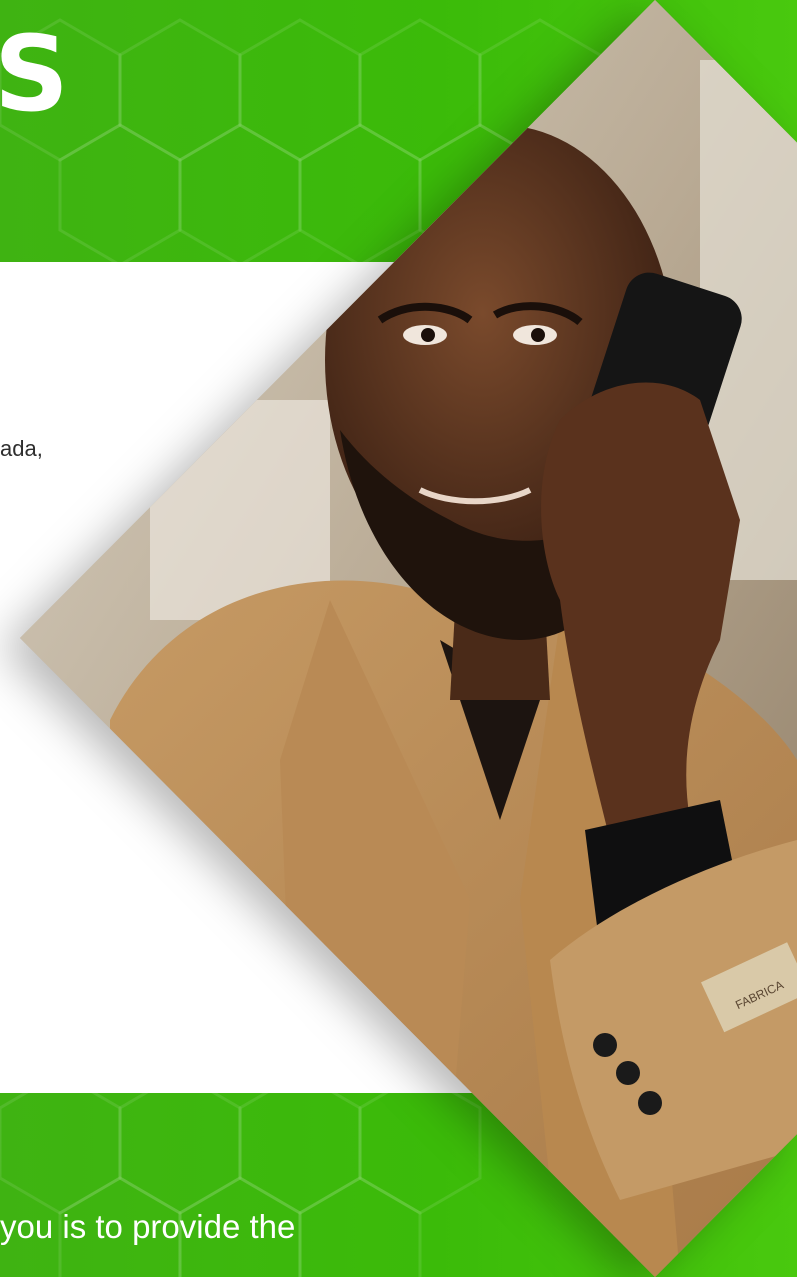  What do you see at coordinates (759, 995) in the screenshot?
I see `cuff-label: FABRICA` at bounding box center [759, 995].